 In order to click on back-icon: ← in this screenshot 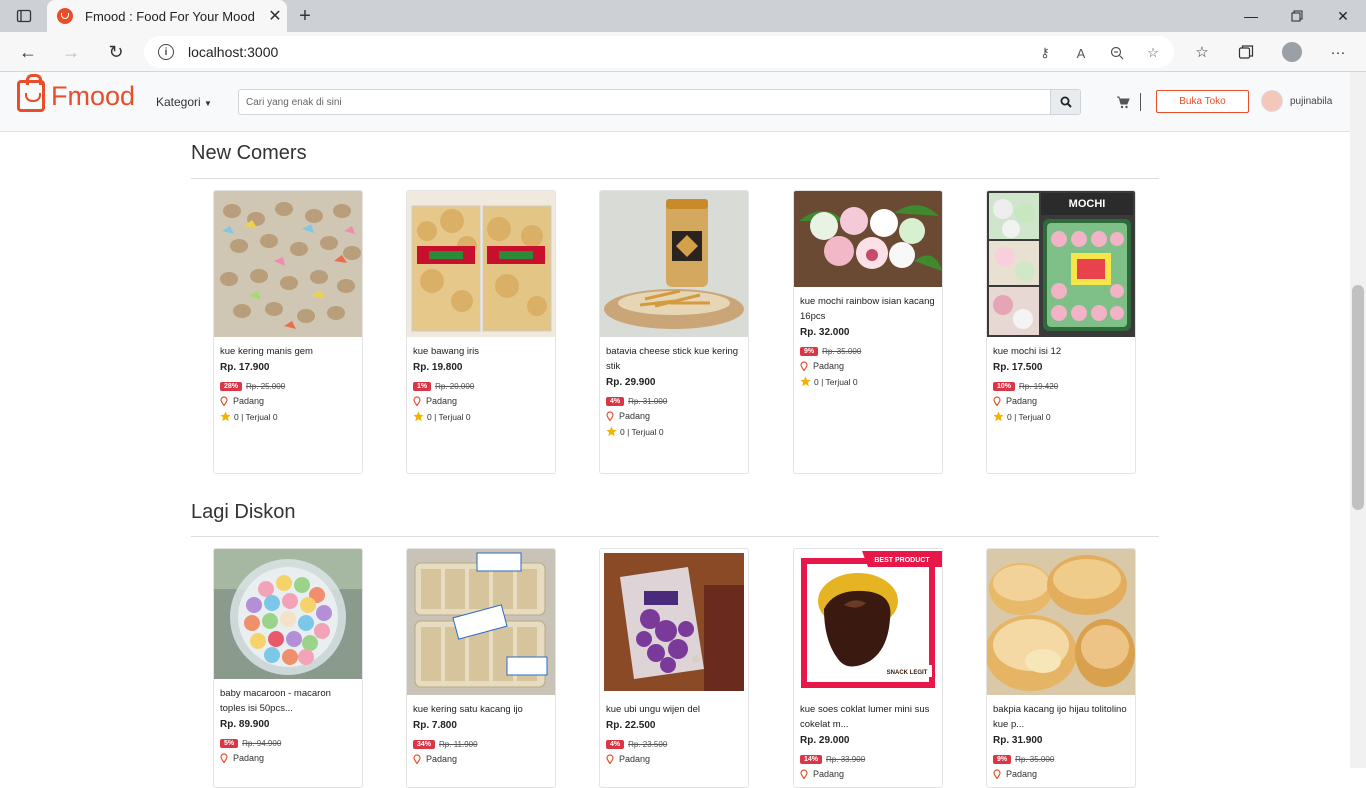, I will do `click(28, 52)`.